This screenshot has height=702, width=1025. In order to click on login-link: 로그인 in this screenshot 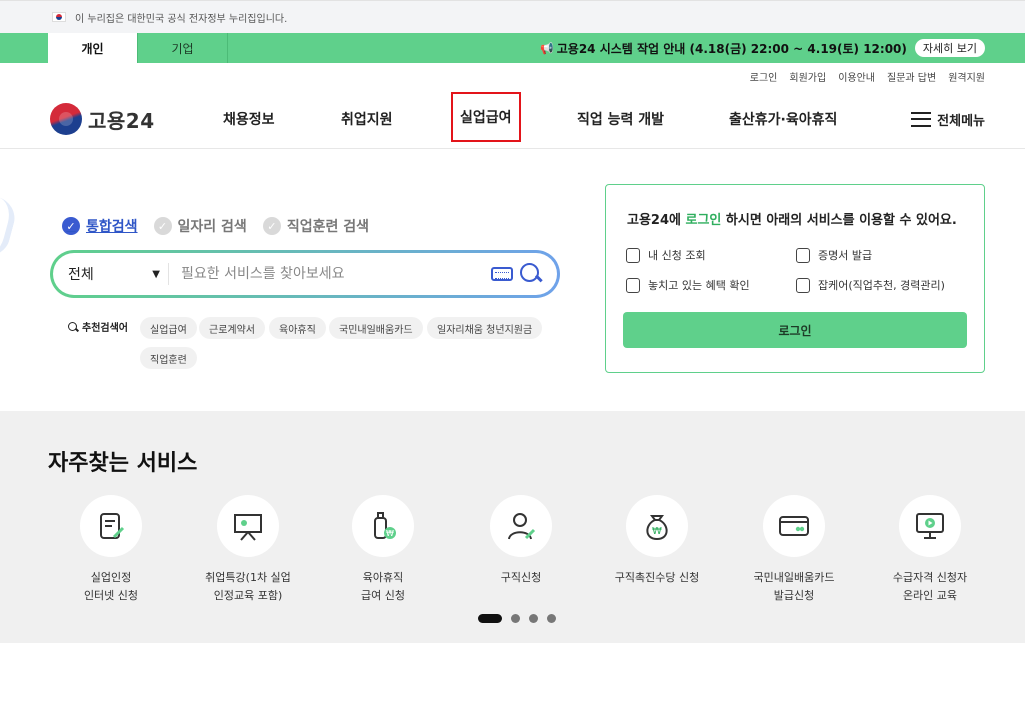, I will do `click(764, 76)`.